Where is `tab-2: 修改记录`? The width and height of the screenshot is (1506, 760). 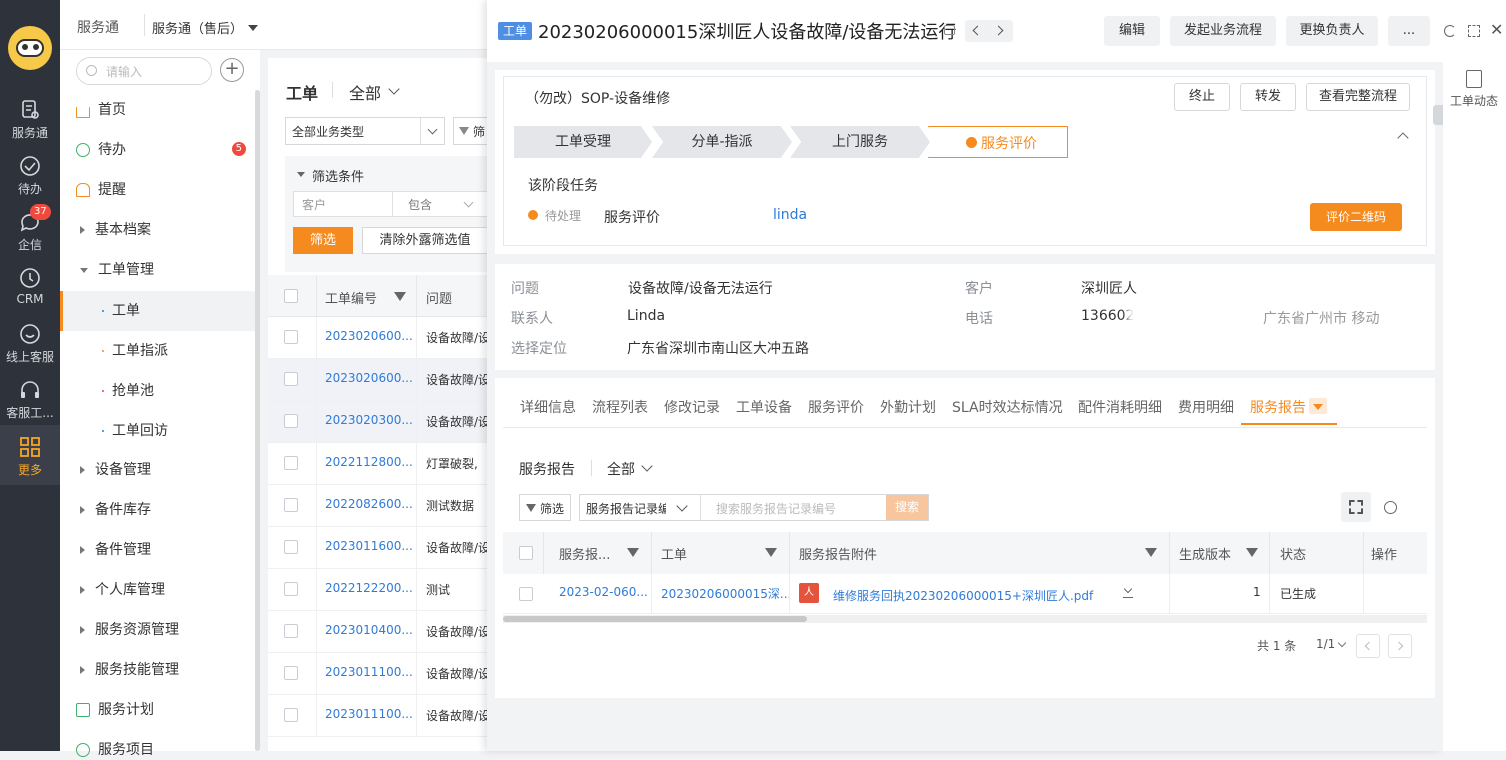 tab-2: 修改记录 is located at coordinates (692, 407).